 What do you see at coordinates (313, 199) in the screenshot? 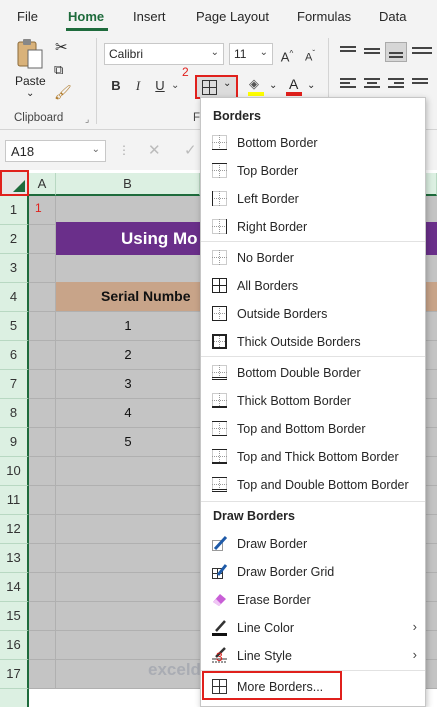
I see `menu-item-left-border: Left Border` at bounding box center [313, 199].